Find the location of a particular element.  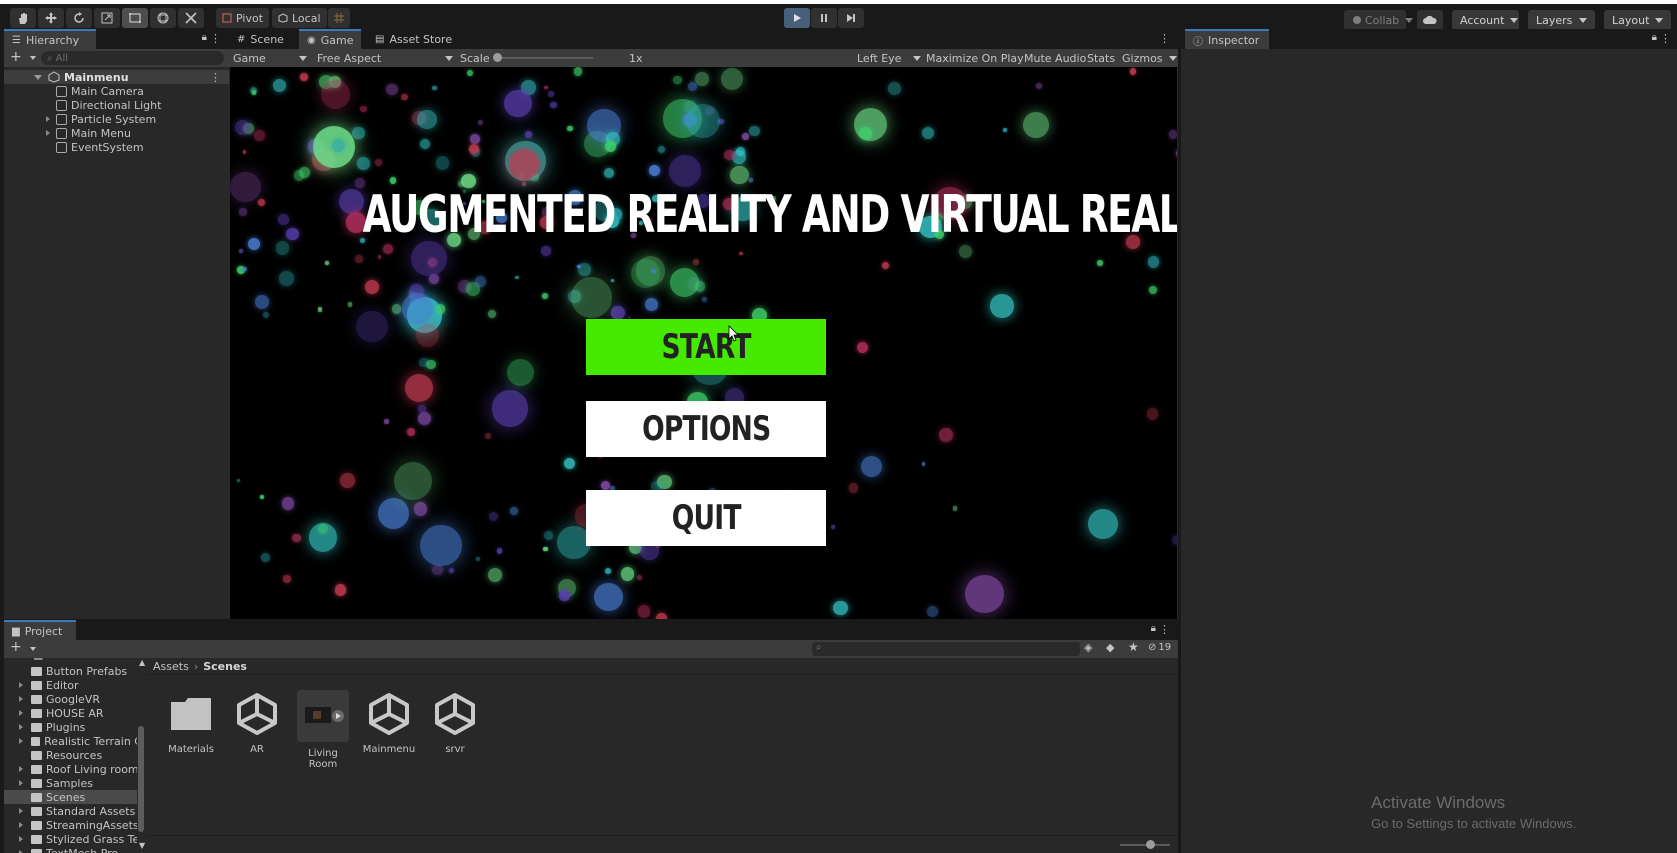

hierarchy-item: Particle System is located at coordinates (116, 119).